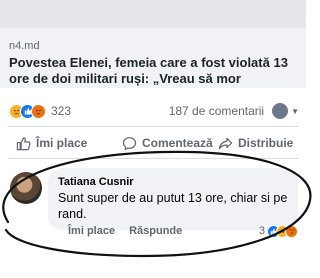  What do you see at coordinates (225, 143) in the screenshot?
I see `share-arrow-icon` at bounding box center [225, 143].